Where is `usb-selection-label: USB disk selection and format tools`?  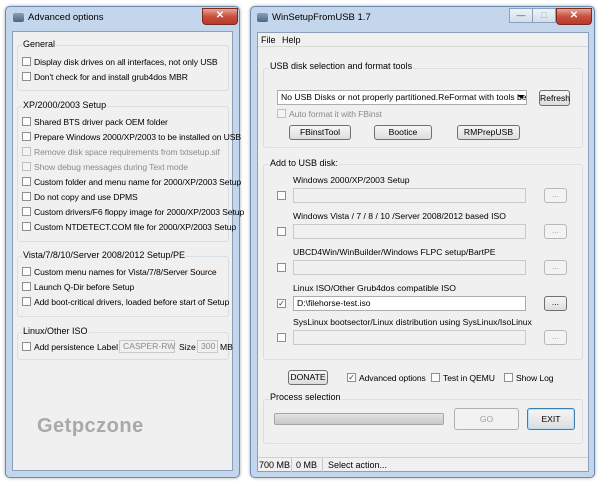 usb-selection-label: USB disk selection and format tools is located at coordinates (341, 66).